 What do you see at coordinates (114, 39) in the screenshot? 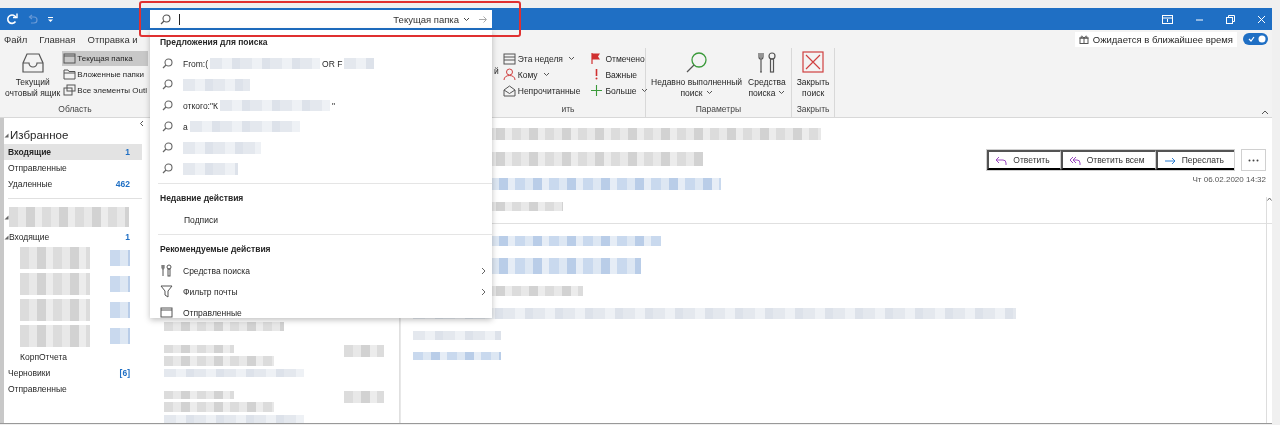
I see `ribbon-tab: Отправка и` at bounding box center [114, 39].